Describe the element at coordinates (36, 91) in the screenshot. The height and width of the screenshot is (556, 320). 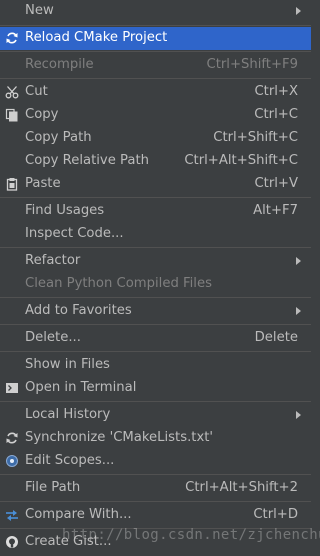
I see `menu-item-label: Cut` at that location.